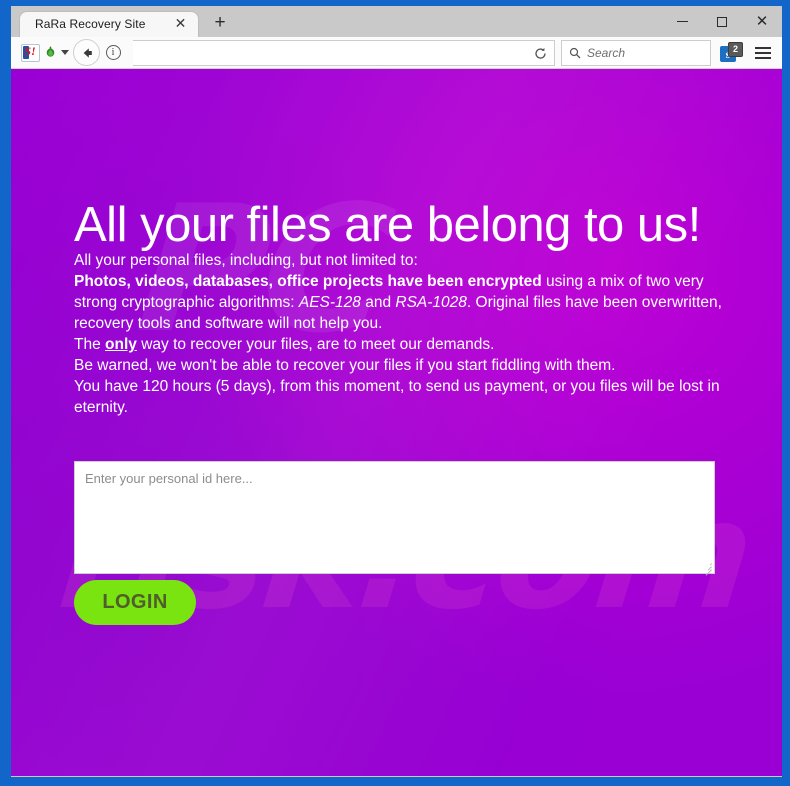 This screenshot has height=786, width=790. I want to click on algorithm-rsa: RSA-1028, so click(431, 302).